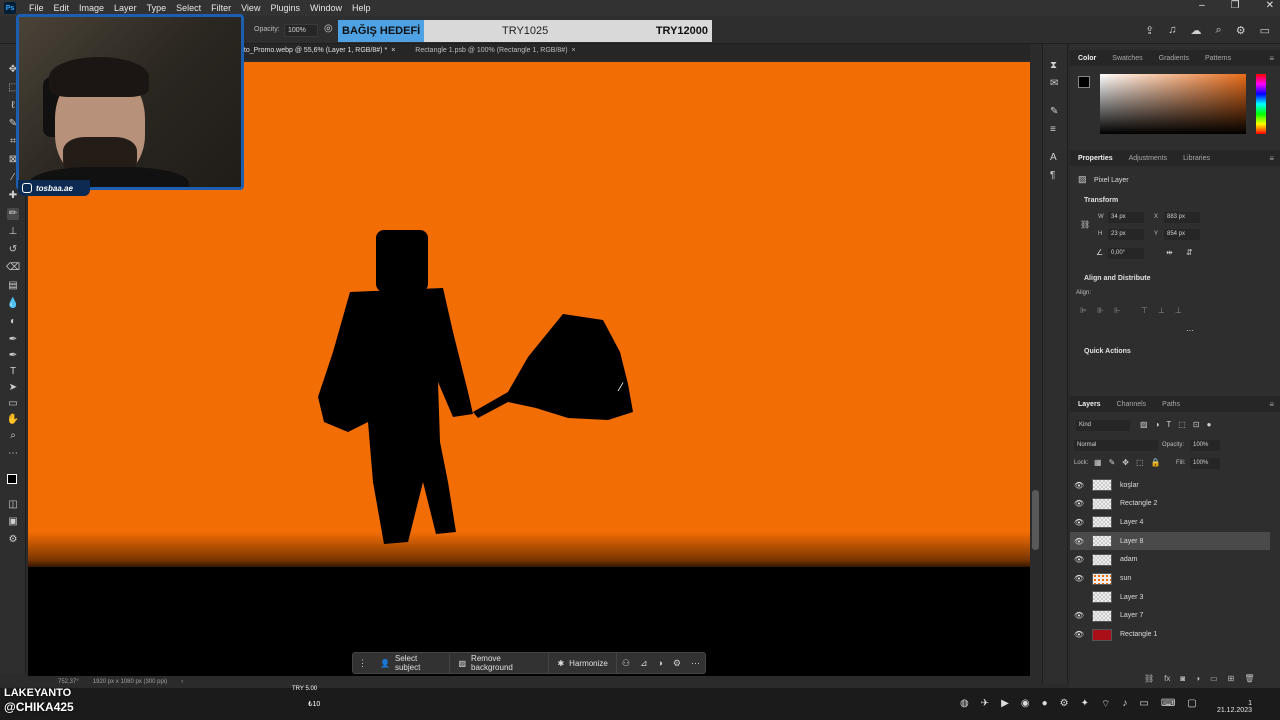 The height and width of the screenshot is (720, 1280). Describe the element at coordinates (1170, 597) in the screenshot. I see `layer-row: Layer 3` at that location.